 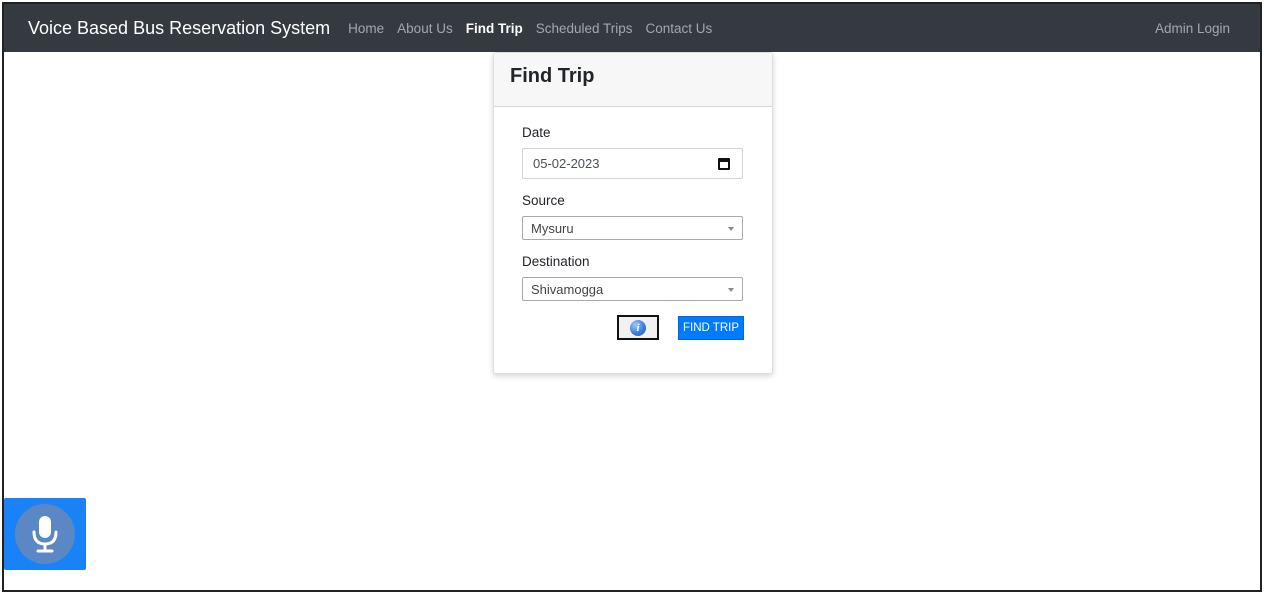 I want to click on form-actions: i FIND TRIP, so click(x=633, y=327).